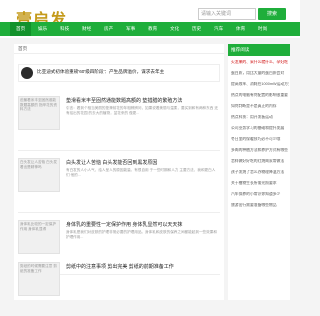 The width and height of the screenshot is (320, 316). What do you see at coordinates (27, 73) in the screenshot?
I see `featured-avatar` at bounding box center [27, 73].